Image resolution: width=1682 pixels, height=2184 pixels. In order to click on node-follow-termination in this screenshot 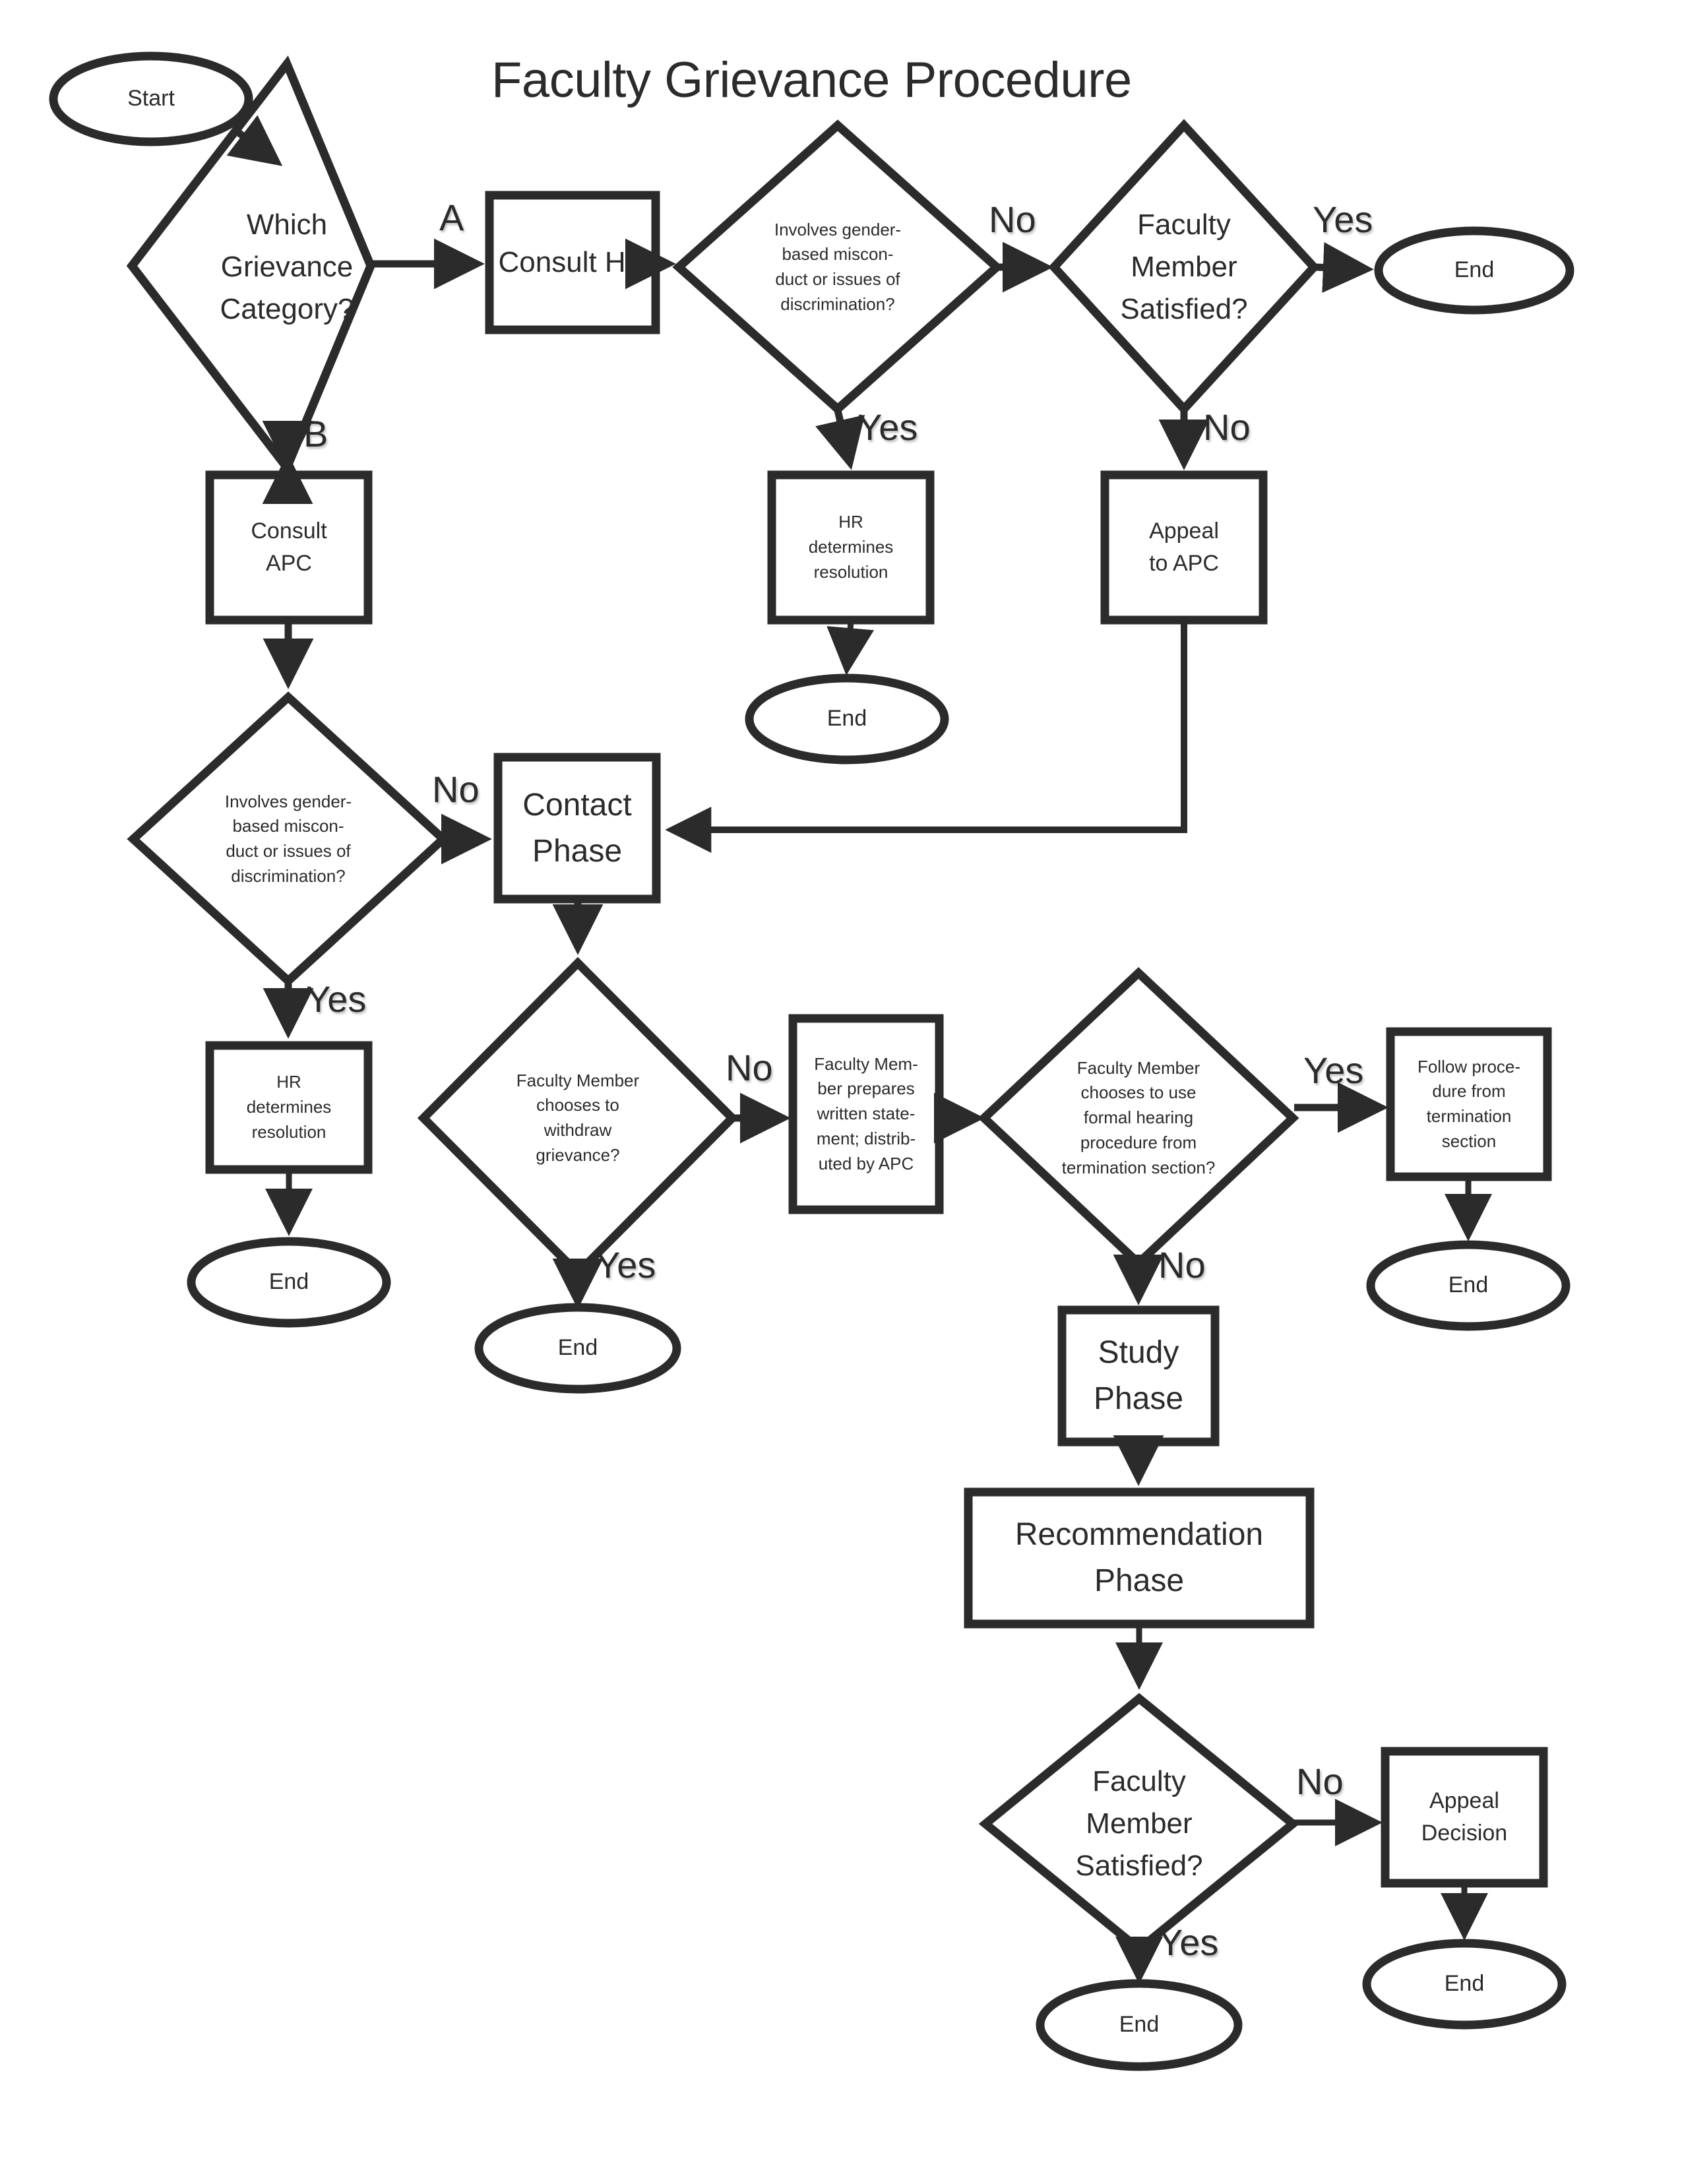, I will do `click(1469, 1104)`.